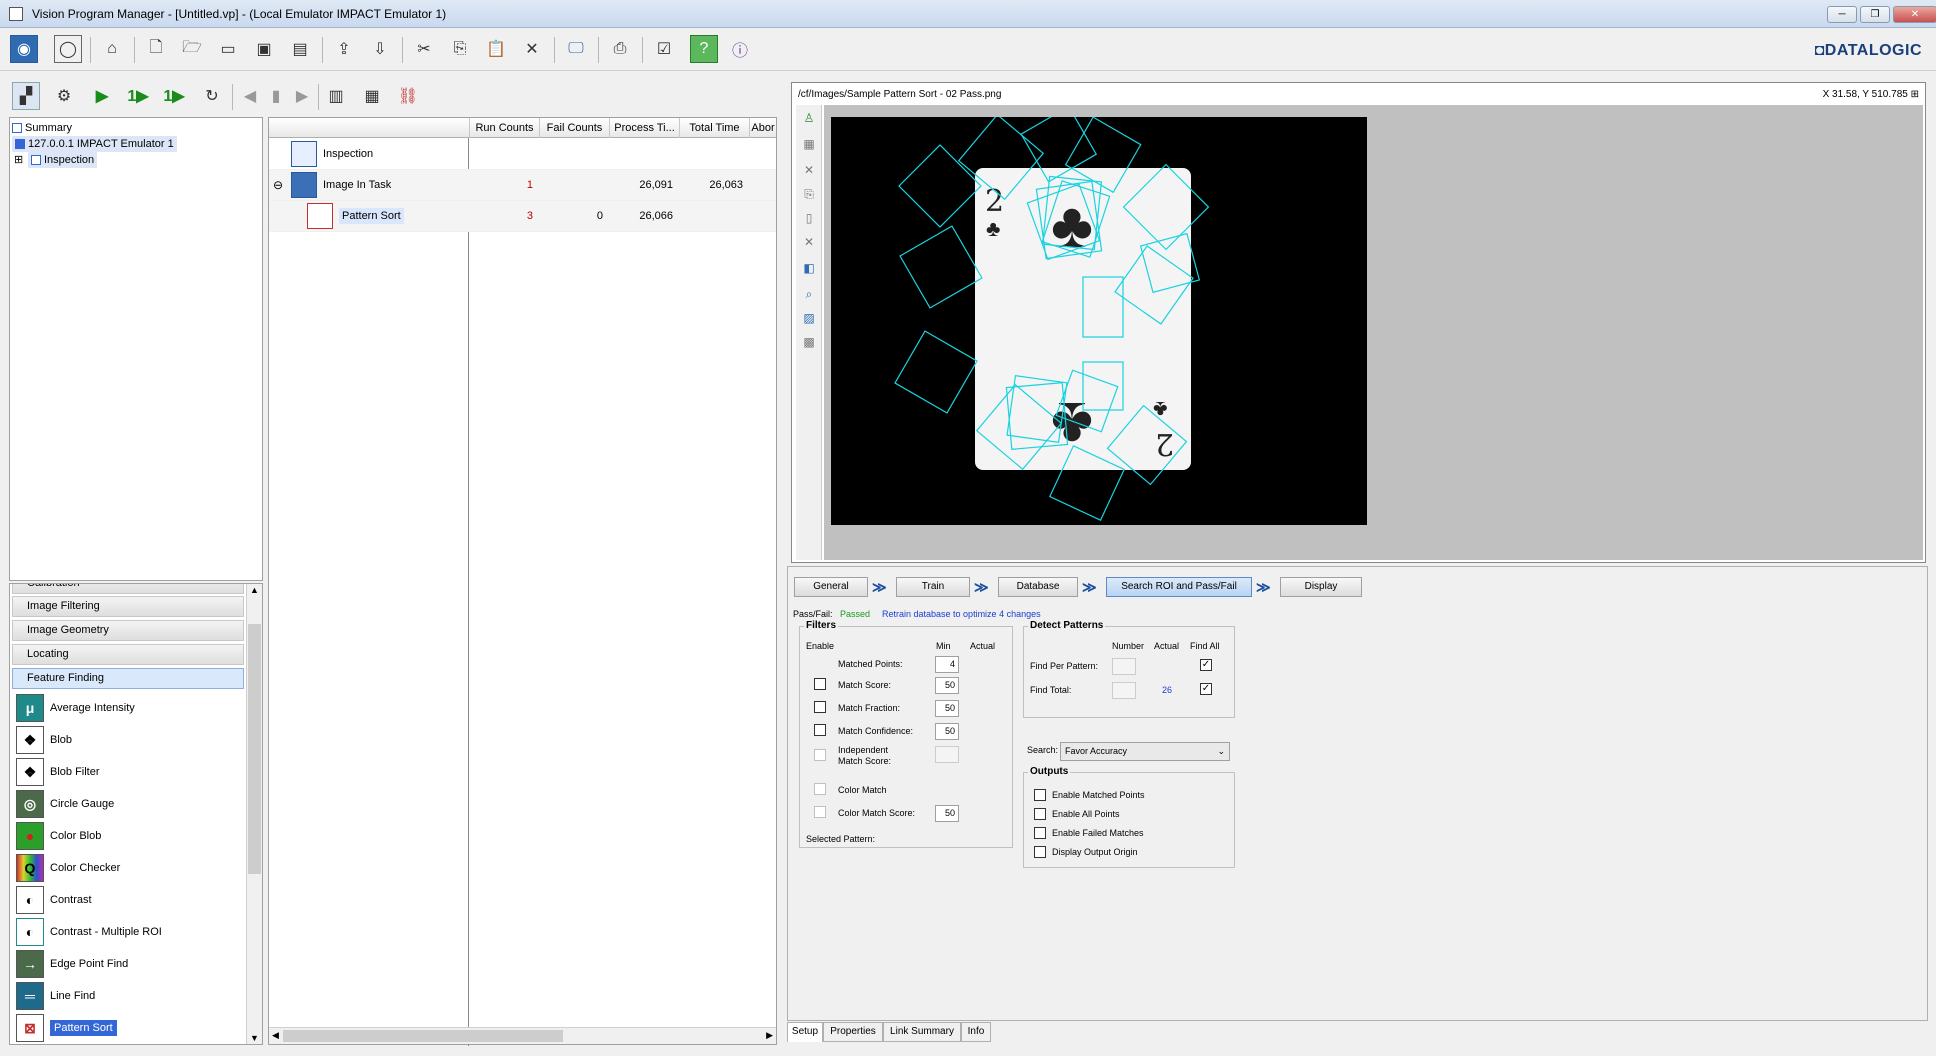 The width and height of the screenshot is (1936, 1056). What do you see at coordinates (42, 128) in the screenshot?
I see `tree-summary: Summary` at bounding box center [42, 128].